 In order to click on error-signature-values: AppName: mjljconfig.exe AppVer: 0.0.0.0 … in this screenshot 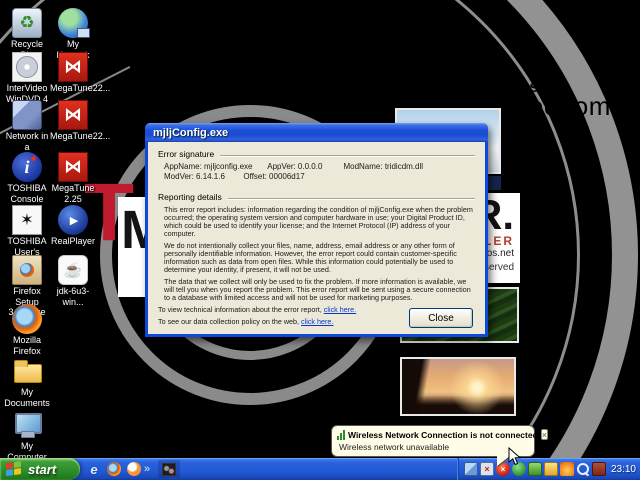, I will do `click(319, 172)`.